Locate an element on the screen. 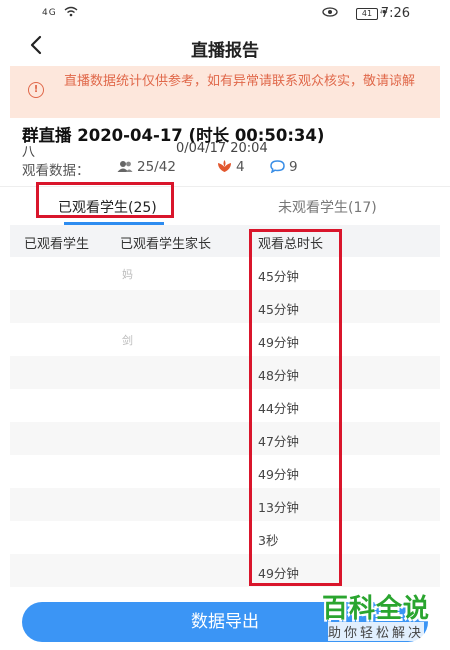  watermark-title: 百科全说 is located at coordinates (376, 609).